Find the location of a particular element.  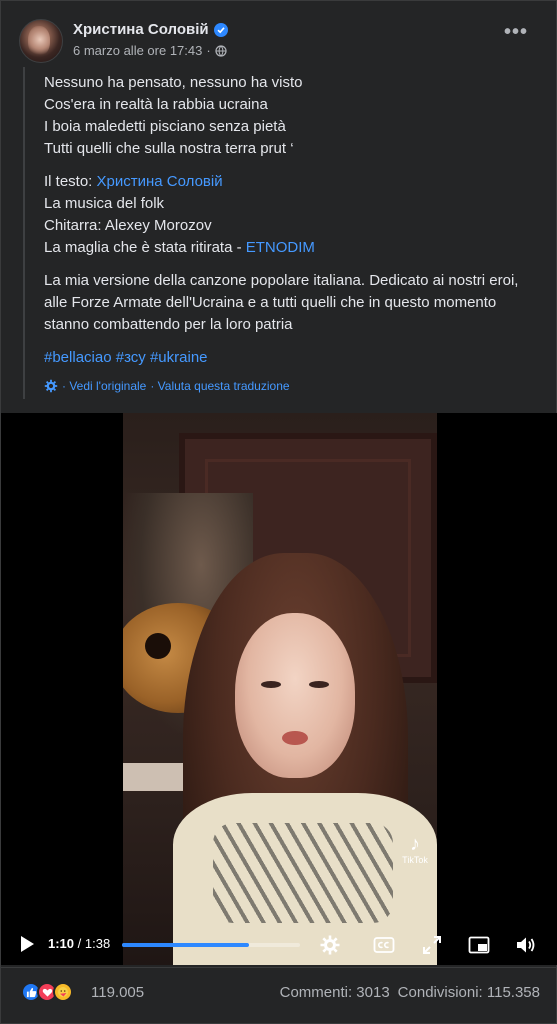

tiktok-label: TikTok is located at coordinates (415, 860).